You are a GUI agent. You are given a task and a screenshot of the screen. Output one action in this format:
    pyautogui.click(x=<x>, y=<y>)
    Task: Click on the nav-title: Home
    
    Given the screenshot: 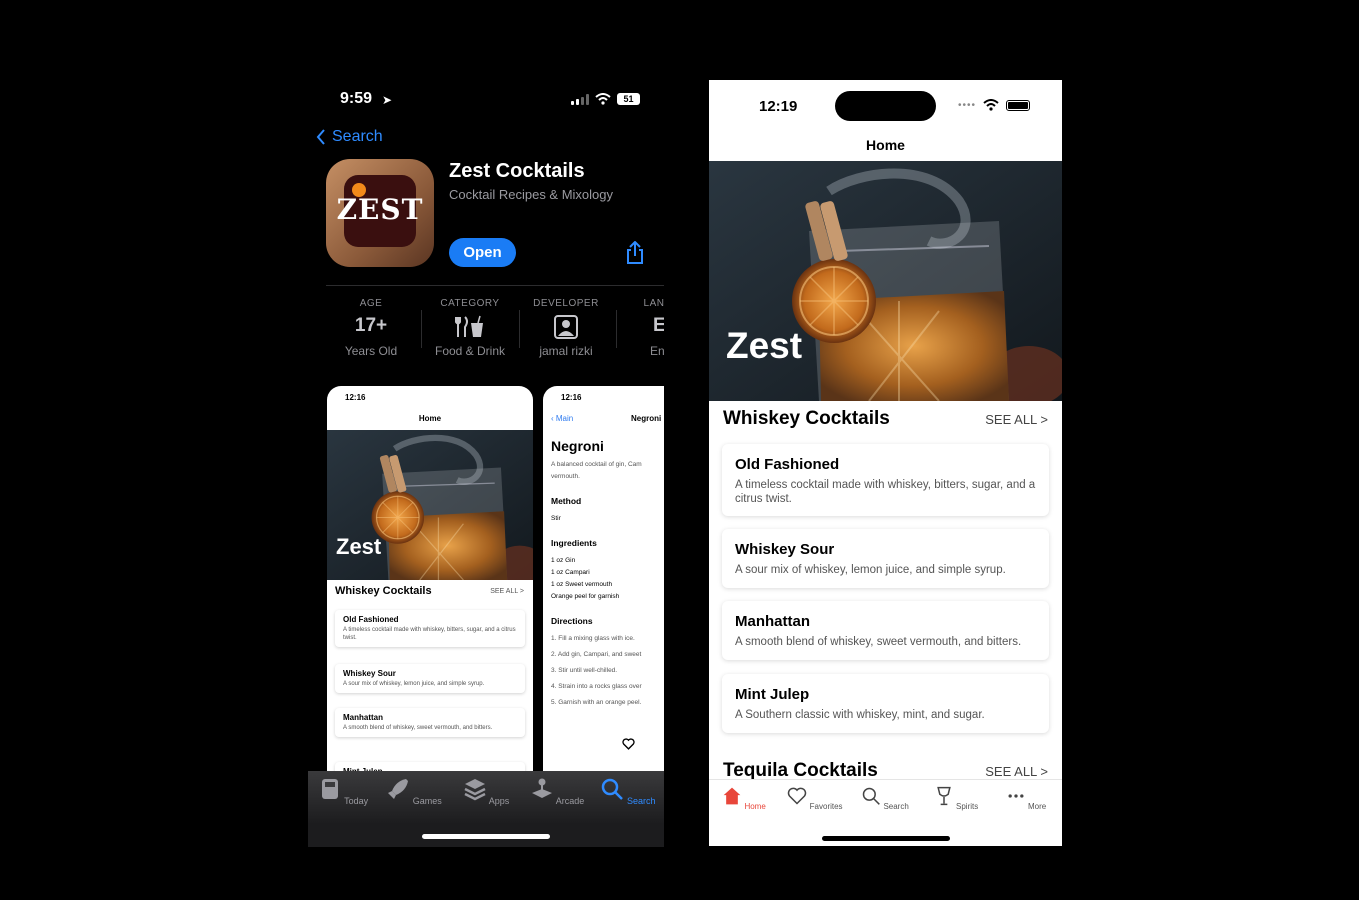 What is the action you would take?
    pyautogui.click(x=885, y=145)
    